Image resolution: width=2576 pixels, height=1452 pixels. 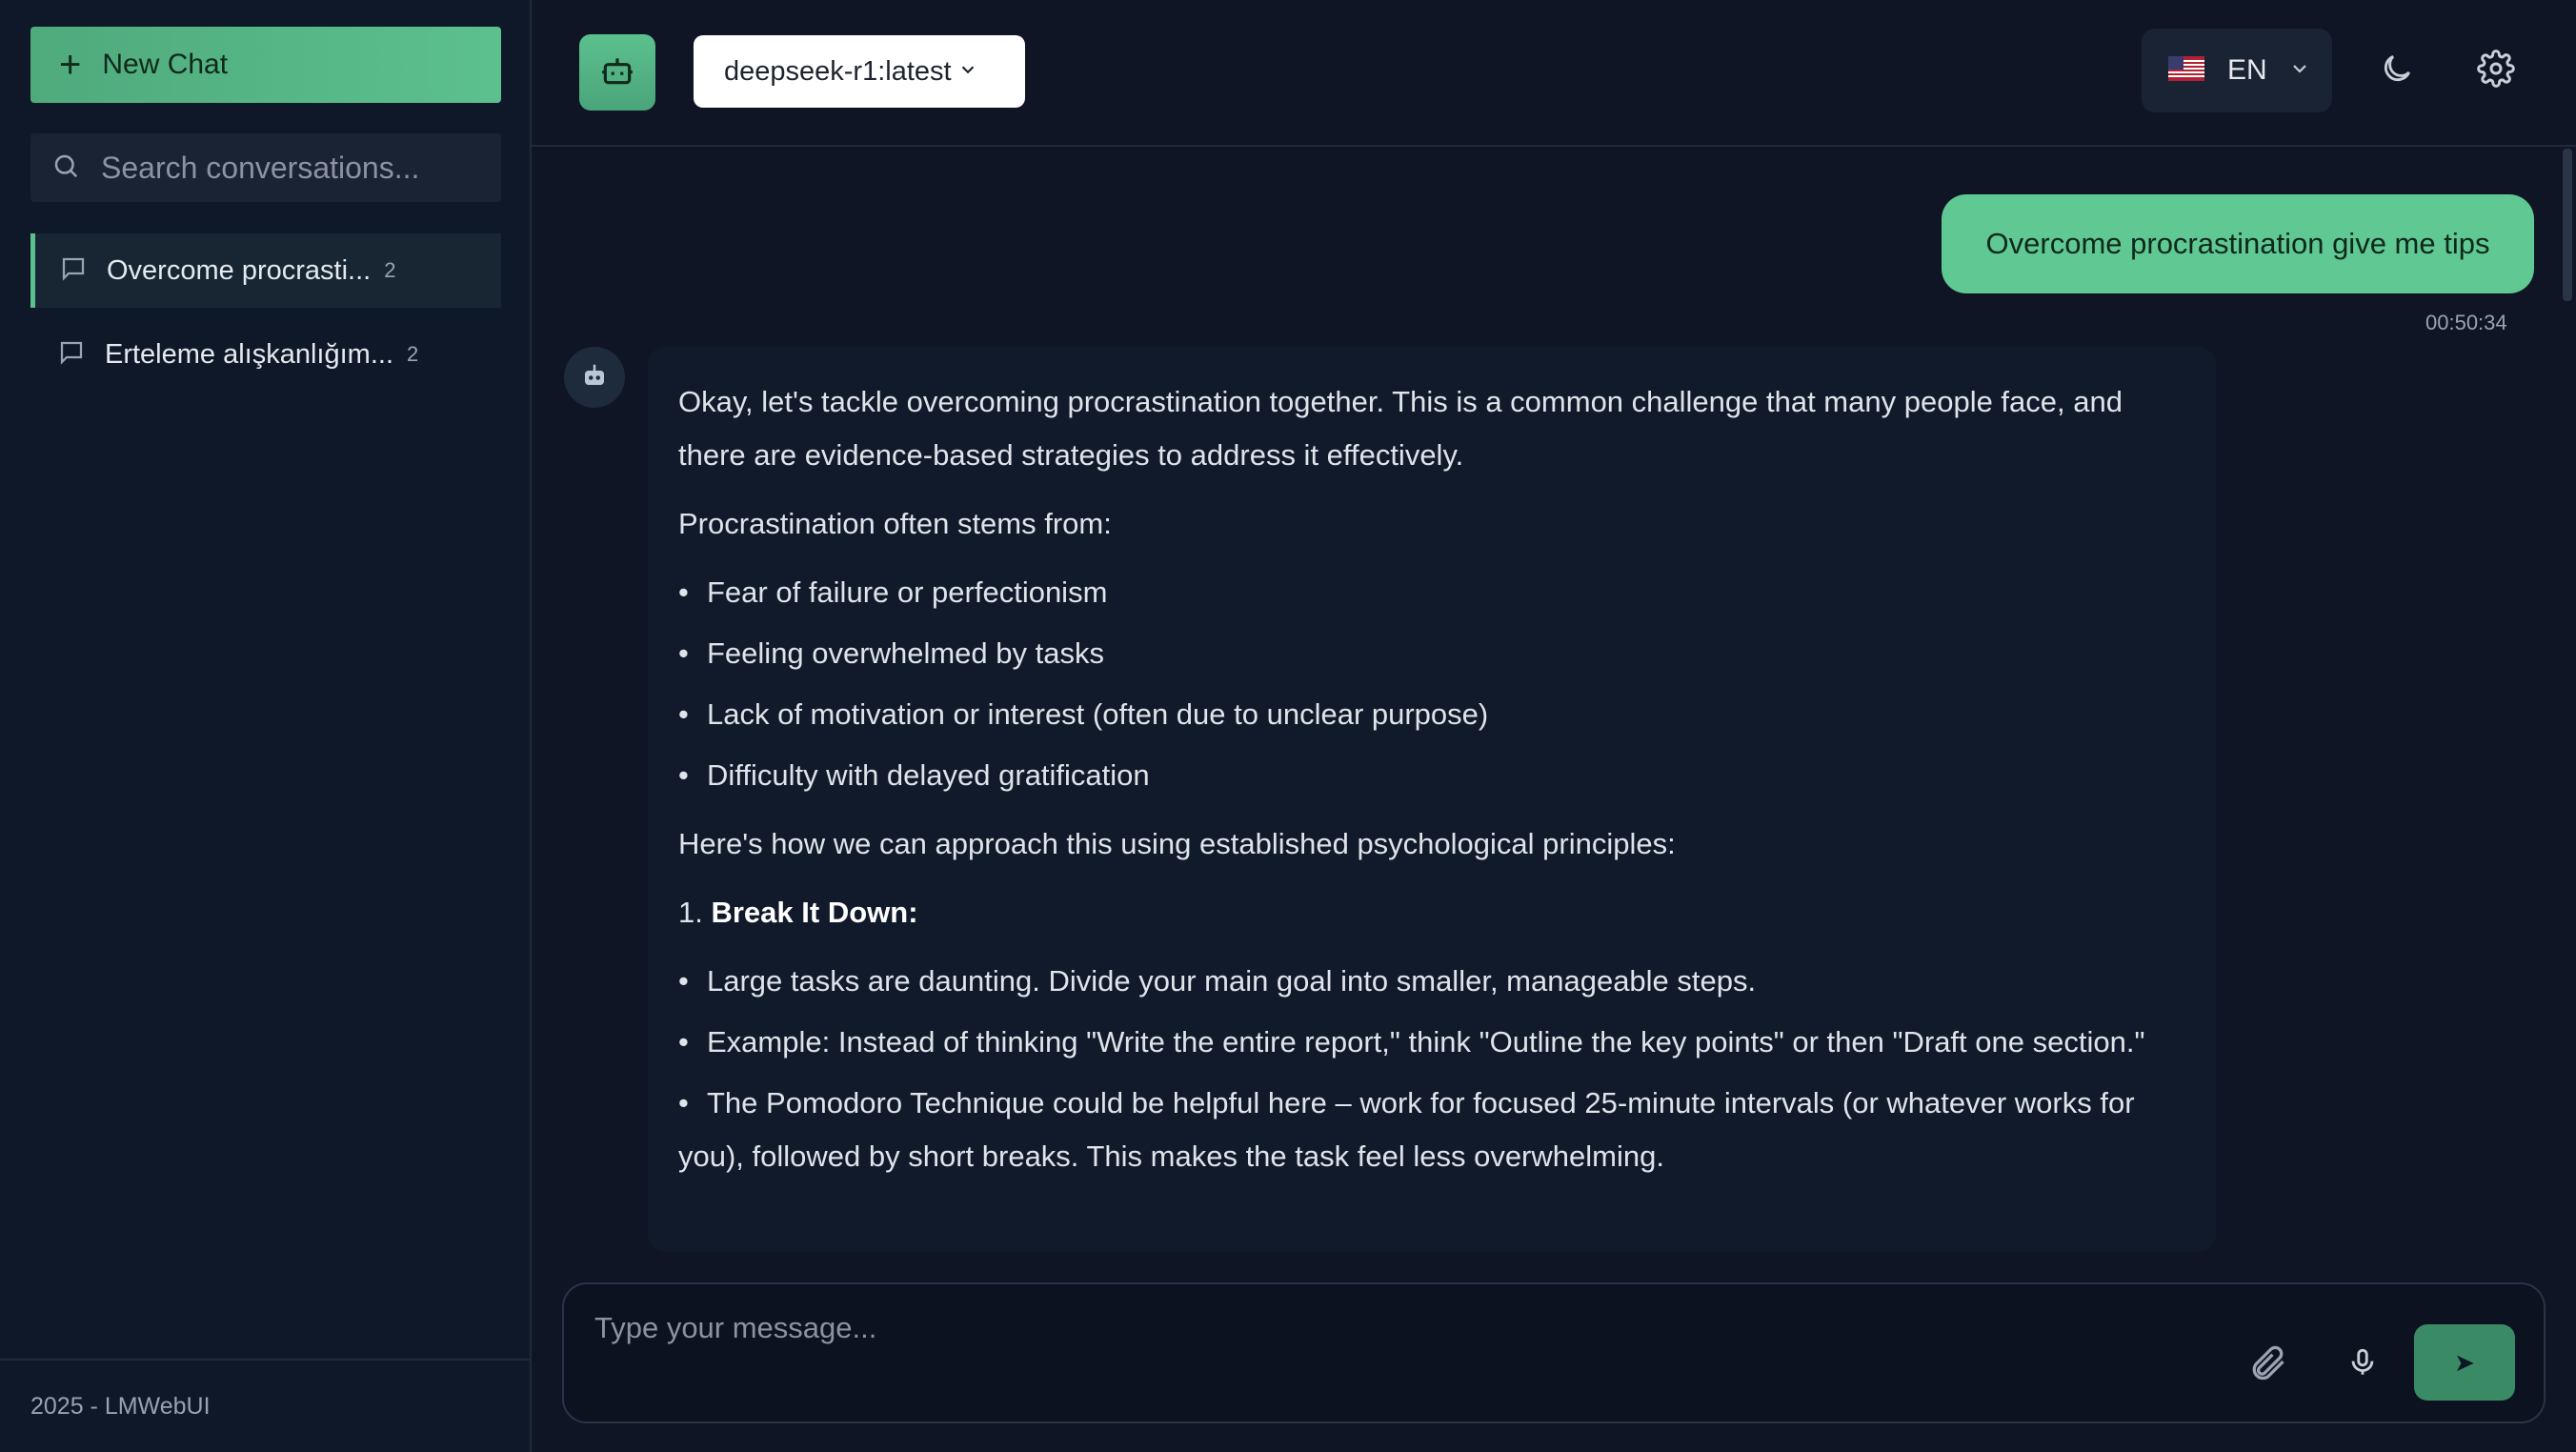 What do you see at coordinates (914, 775) in the screenshot?
I see `list-item: • Difficulty with delayed gratification` at bounding box center [914, 775].